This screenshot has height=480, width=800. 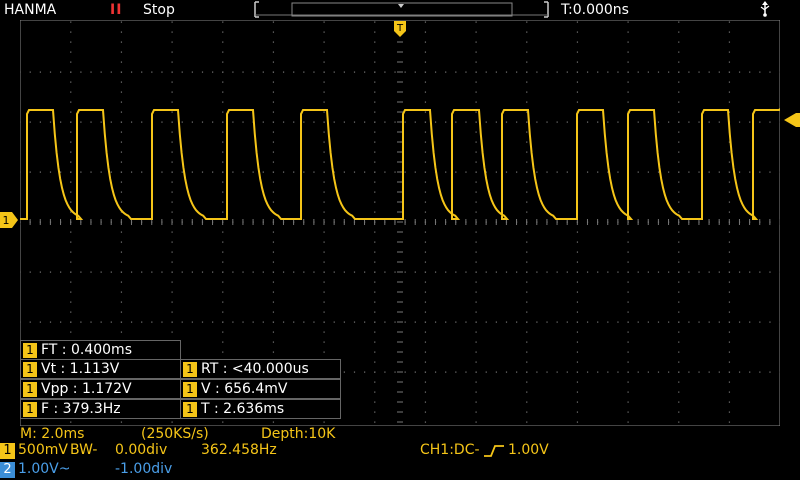 I want to click on ch1-ground-marker: 1, so click(x=9, y=220).